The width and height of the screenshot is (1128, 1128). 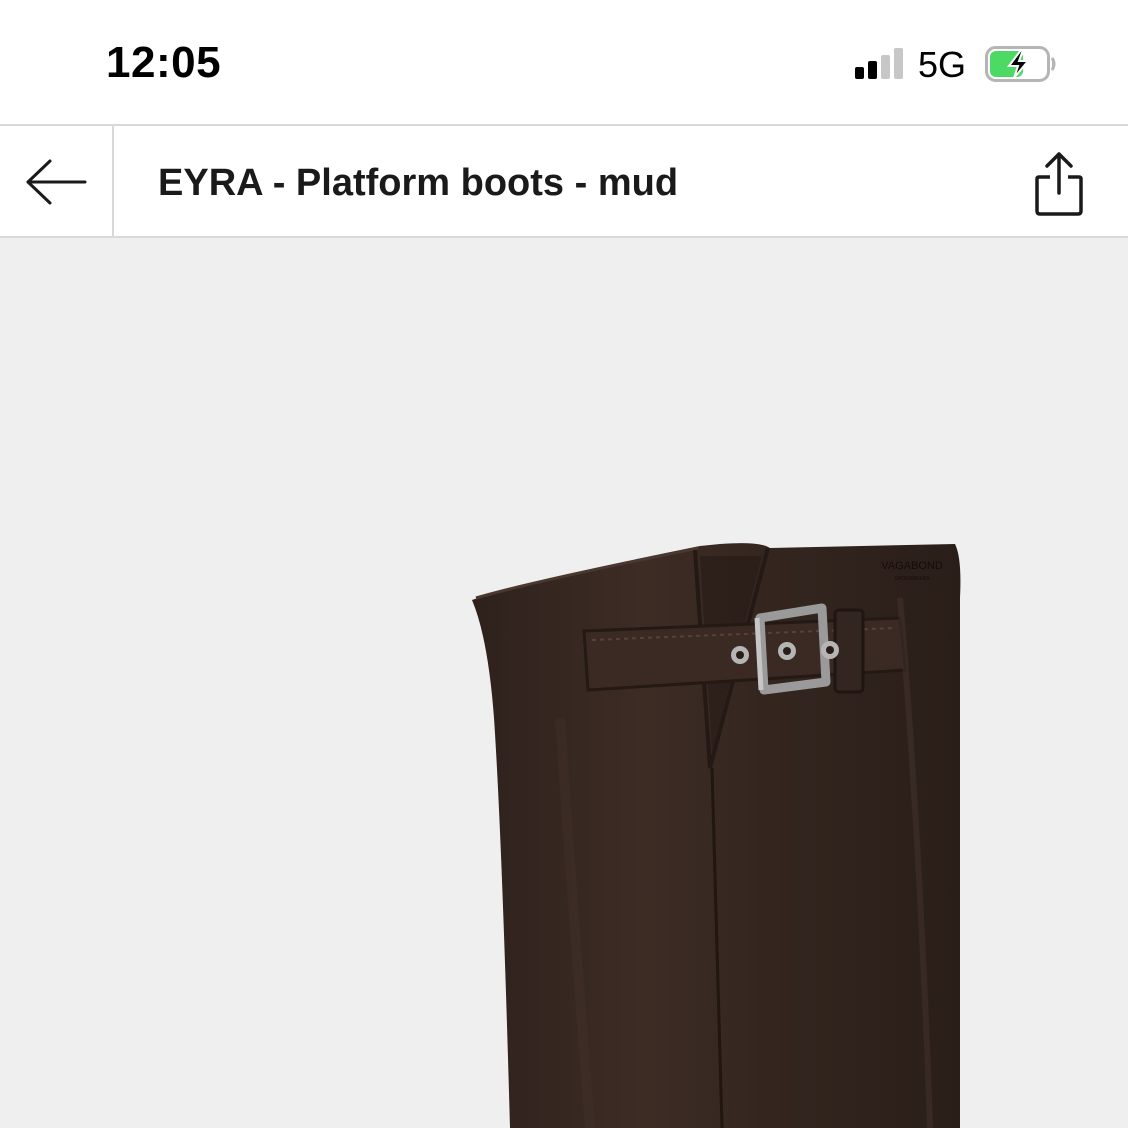 What do you see at coordinates (912, 579) in the screenshot?
I see `brand-sub: SHOEMAKERS` at bounding box center [912, 579].